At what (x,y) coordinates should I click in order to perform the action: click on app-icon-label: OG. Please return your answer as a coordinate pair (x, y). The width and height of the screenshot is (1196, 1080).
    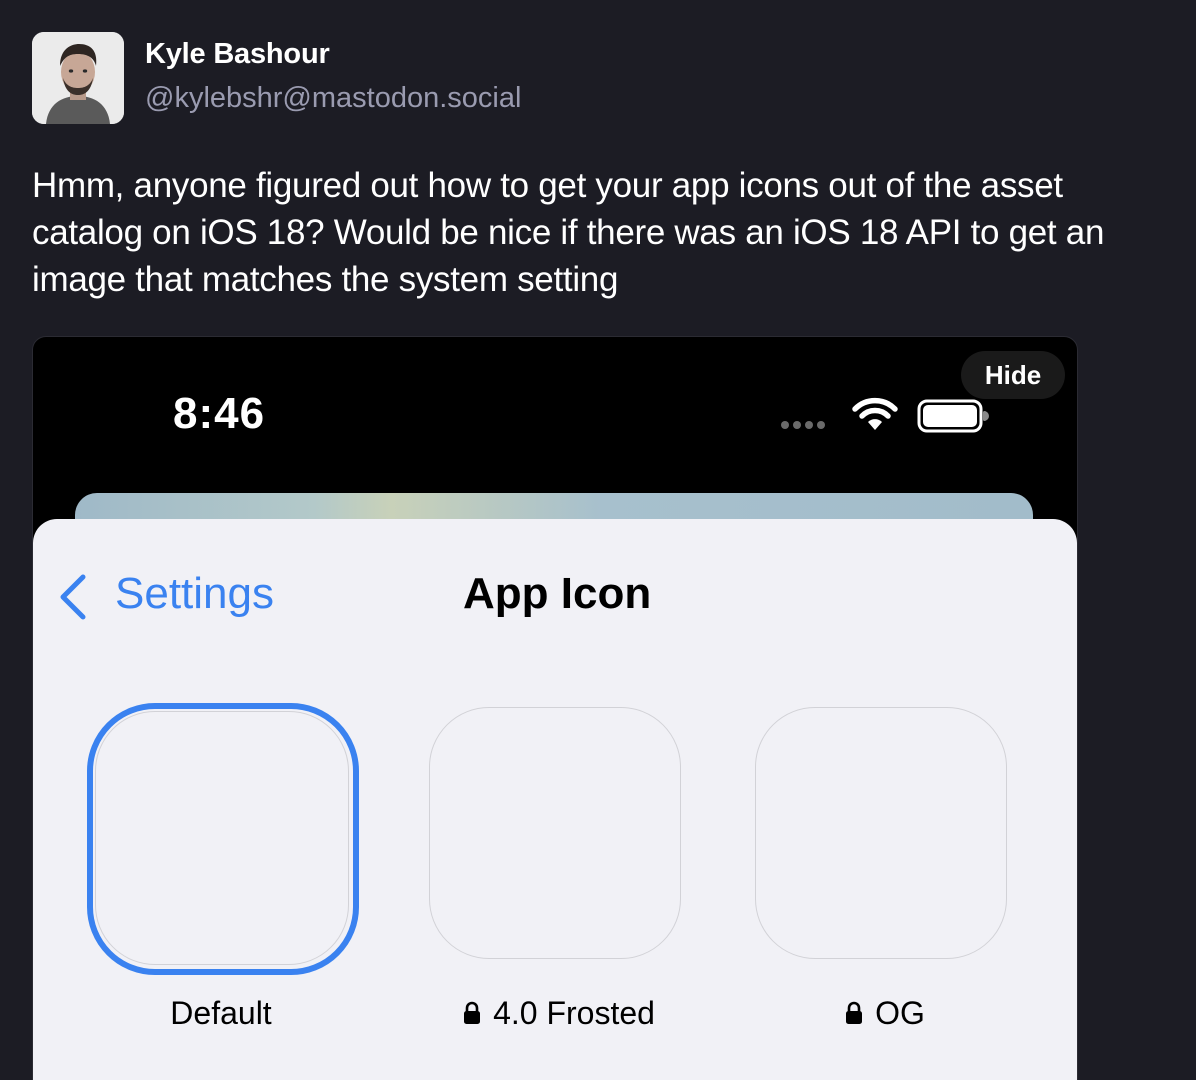
    Looking at the image, I should click on (885, 1013).